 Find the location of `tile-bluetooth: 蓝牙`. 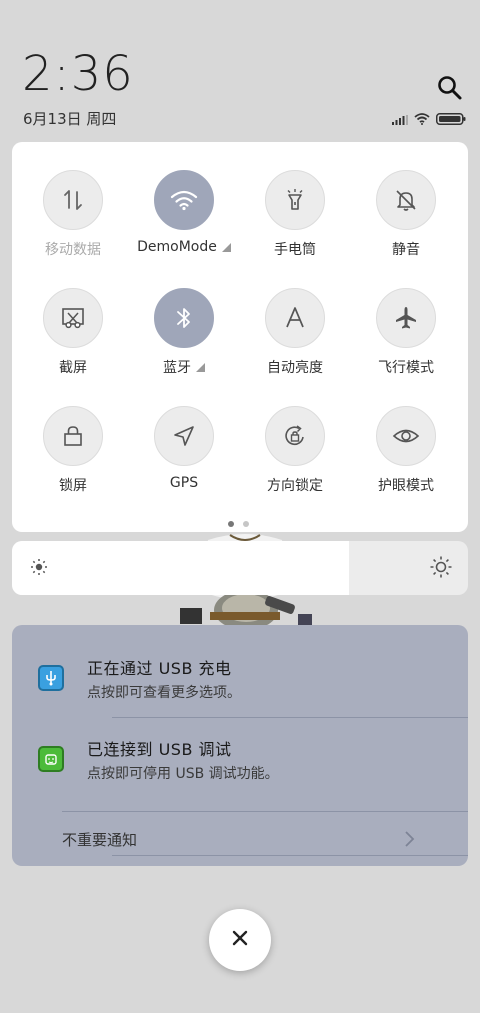

tile-bluetooth: 蓝牙 is located at coordinates (184, 332).